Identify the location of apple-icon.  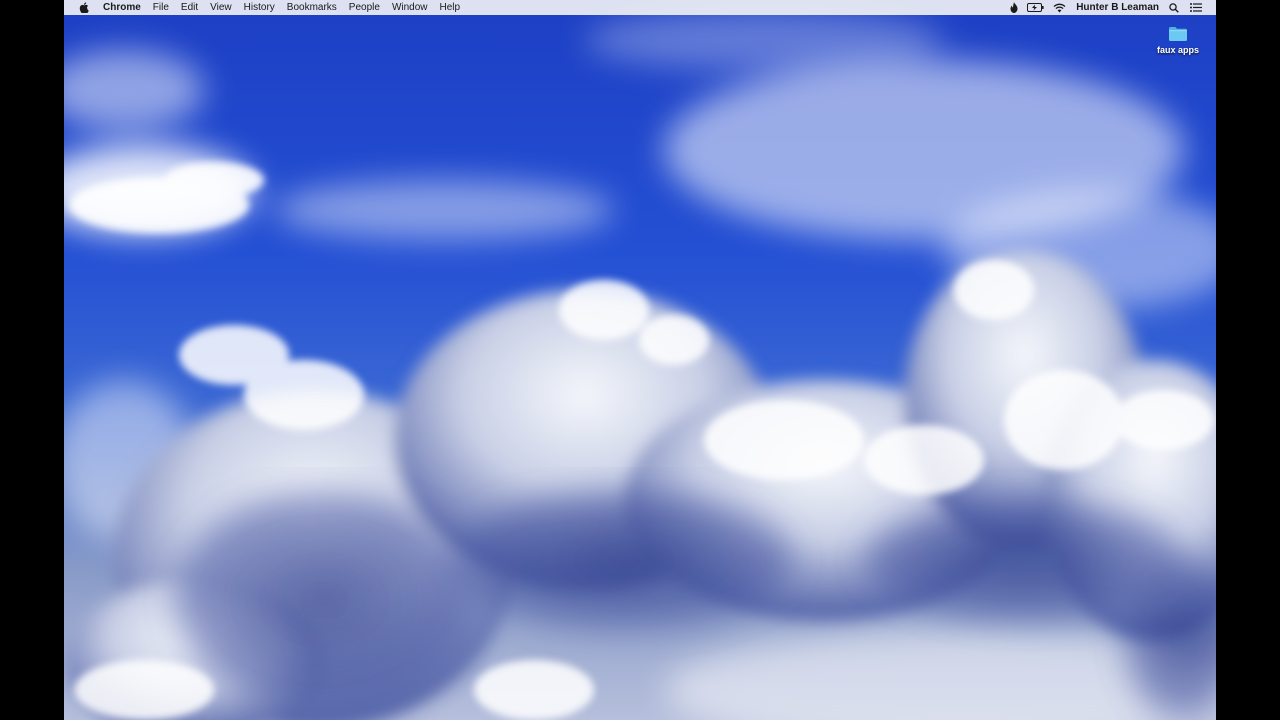
(84, 8).